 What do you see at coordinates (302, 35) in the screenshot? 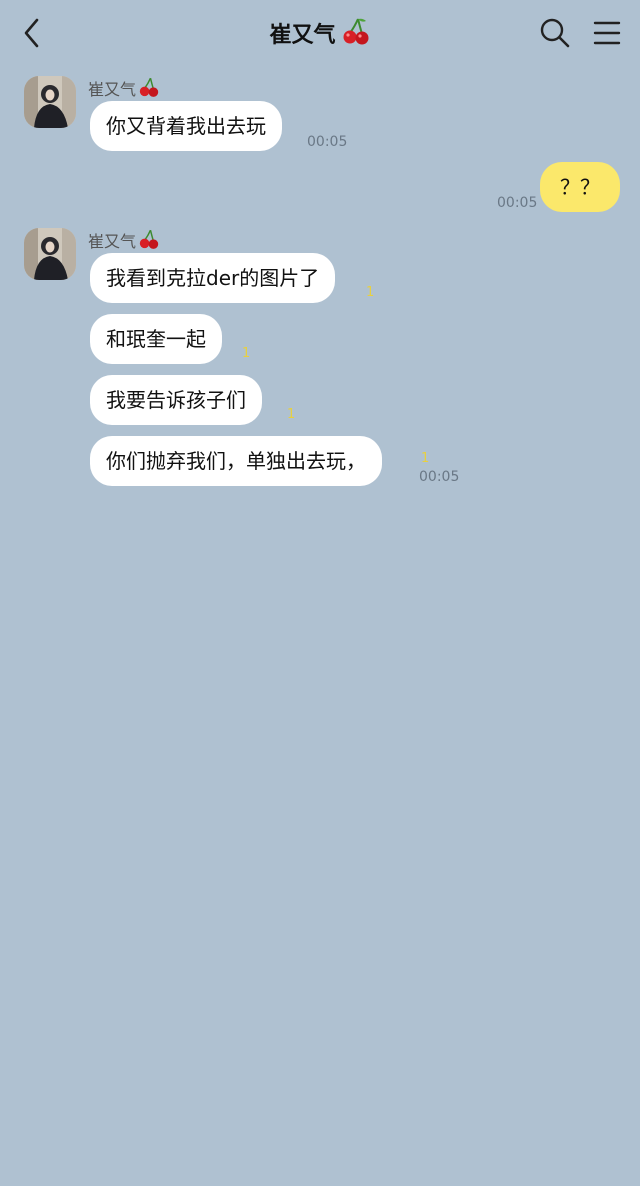
I see `chat-title: 崔又气` at bounding box center [302, 35].